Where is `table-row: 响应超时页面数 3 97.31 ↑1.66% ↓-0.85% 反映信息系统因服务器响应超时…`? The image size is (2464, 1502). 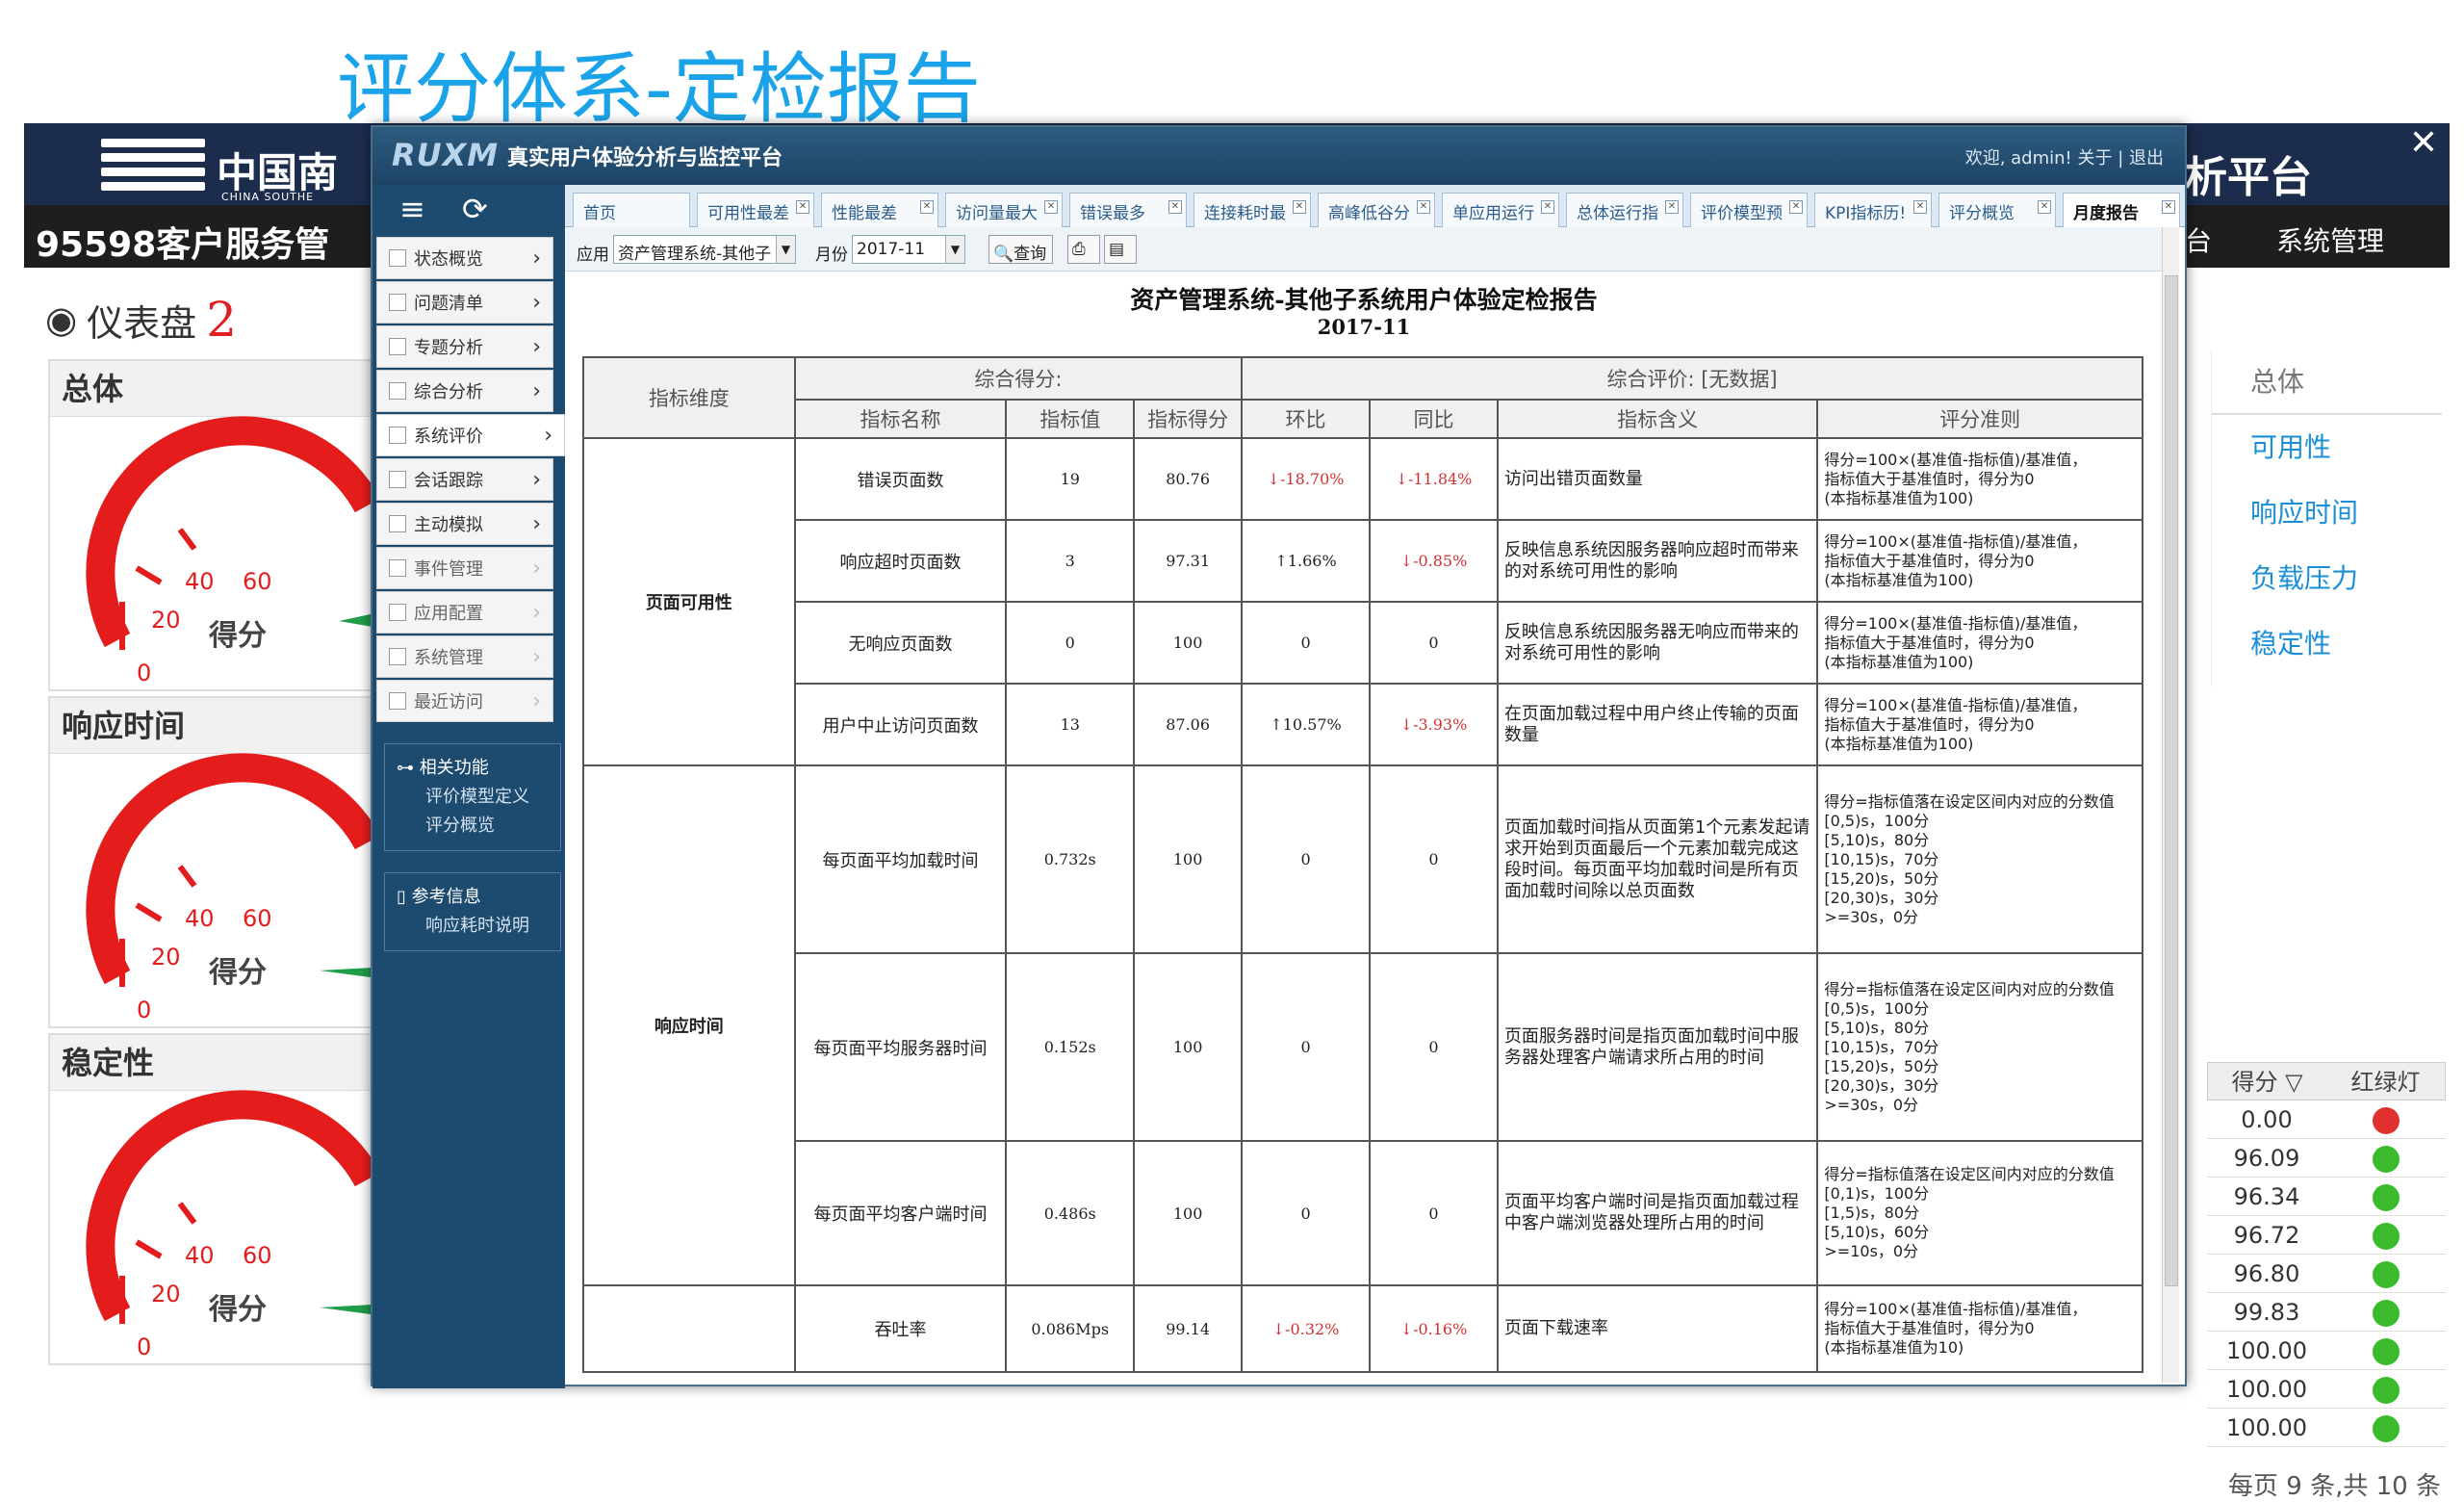 table-row: 响应超时页面数 3 97.31 ↑1.66% ↓-0.85% 反映信息系统因服务器响应超时… is located at coordinates (1363, 561).